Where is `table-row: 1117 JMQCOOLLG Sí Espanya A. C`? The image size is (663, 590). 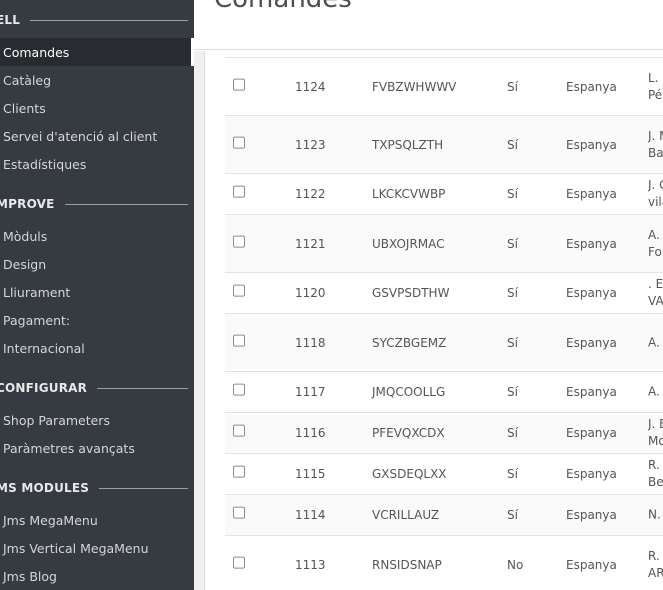
table-row: 1117 JMQCOOLLG Sí Espanya A. C is located at coordinates (444, 391).